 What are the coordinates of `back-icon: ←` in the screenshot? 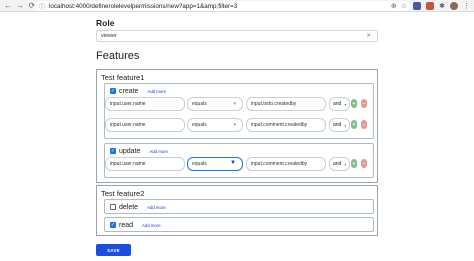 It's located at (8, 6).